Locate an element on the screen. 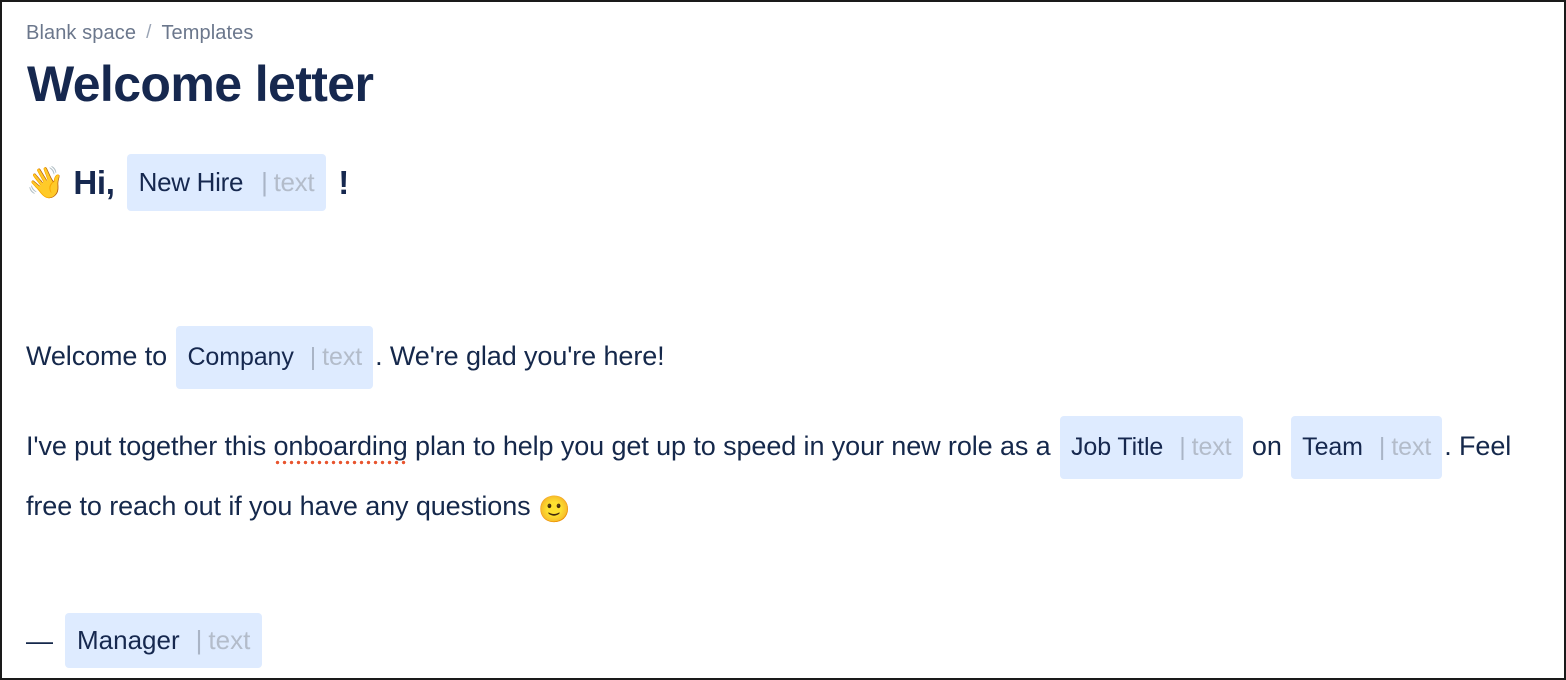 Image resolution: width=1566 pixels, height=680 pixels. waving-hand-icon: 👋 is located at coordinates (45, 182).